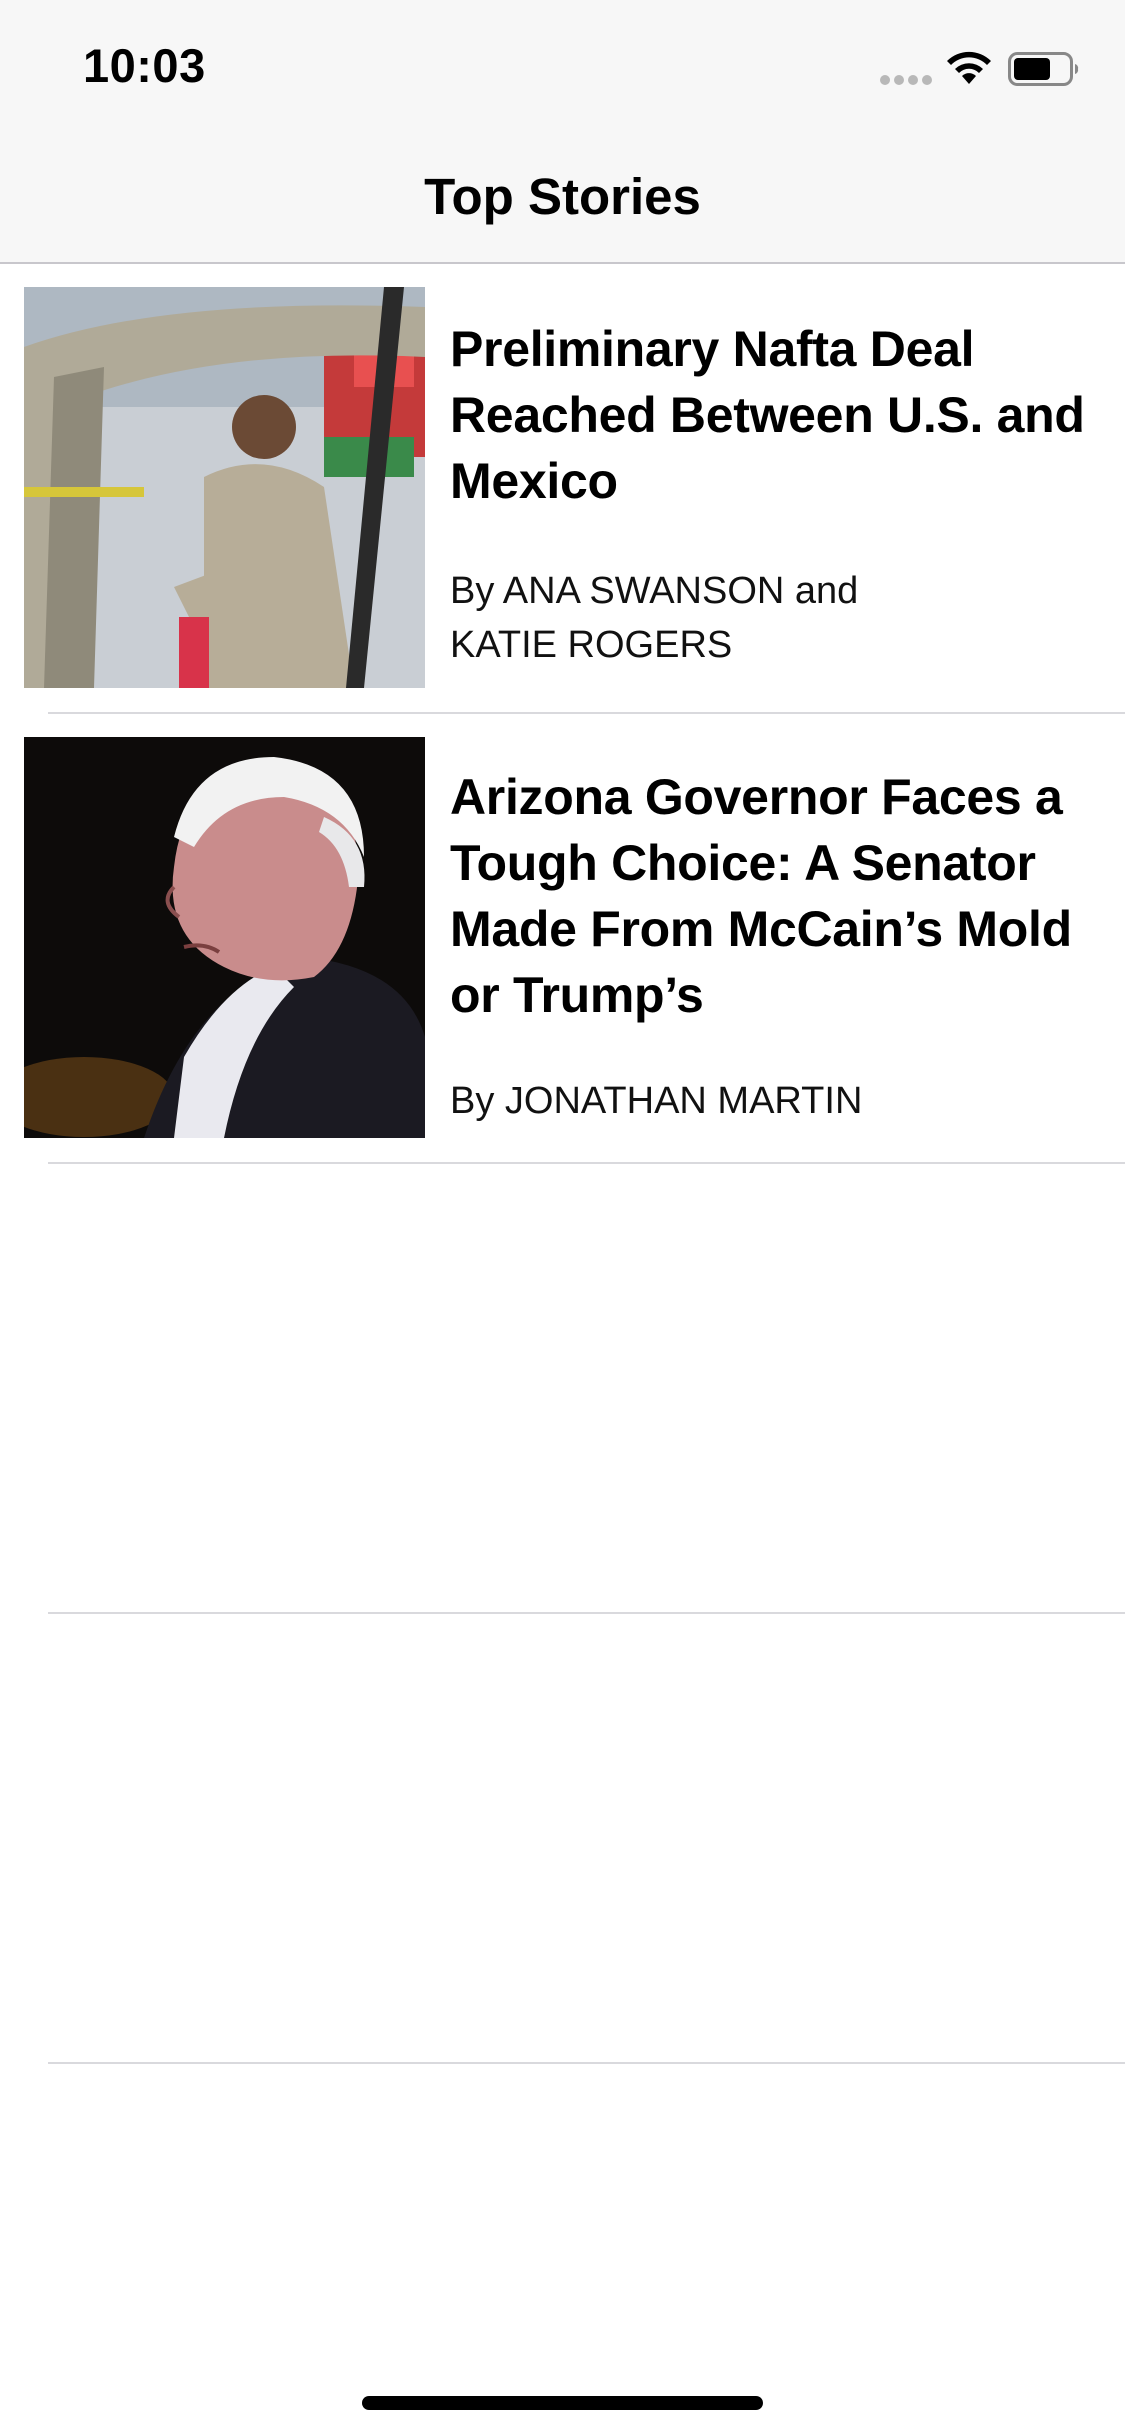 The width and height of the screenshot is (1125, 2436). I want to click on wifi-icon, so click(969, 67).